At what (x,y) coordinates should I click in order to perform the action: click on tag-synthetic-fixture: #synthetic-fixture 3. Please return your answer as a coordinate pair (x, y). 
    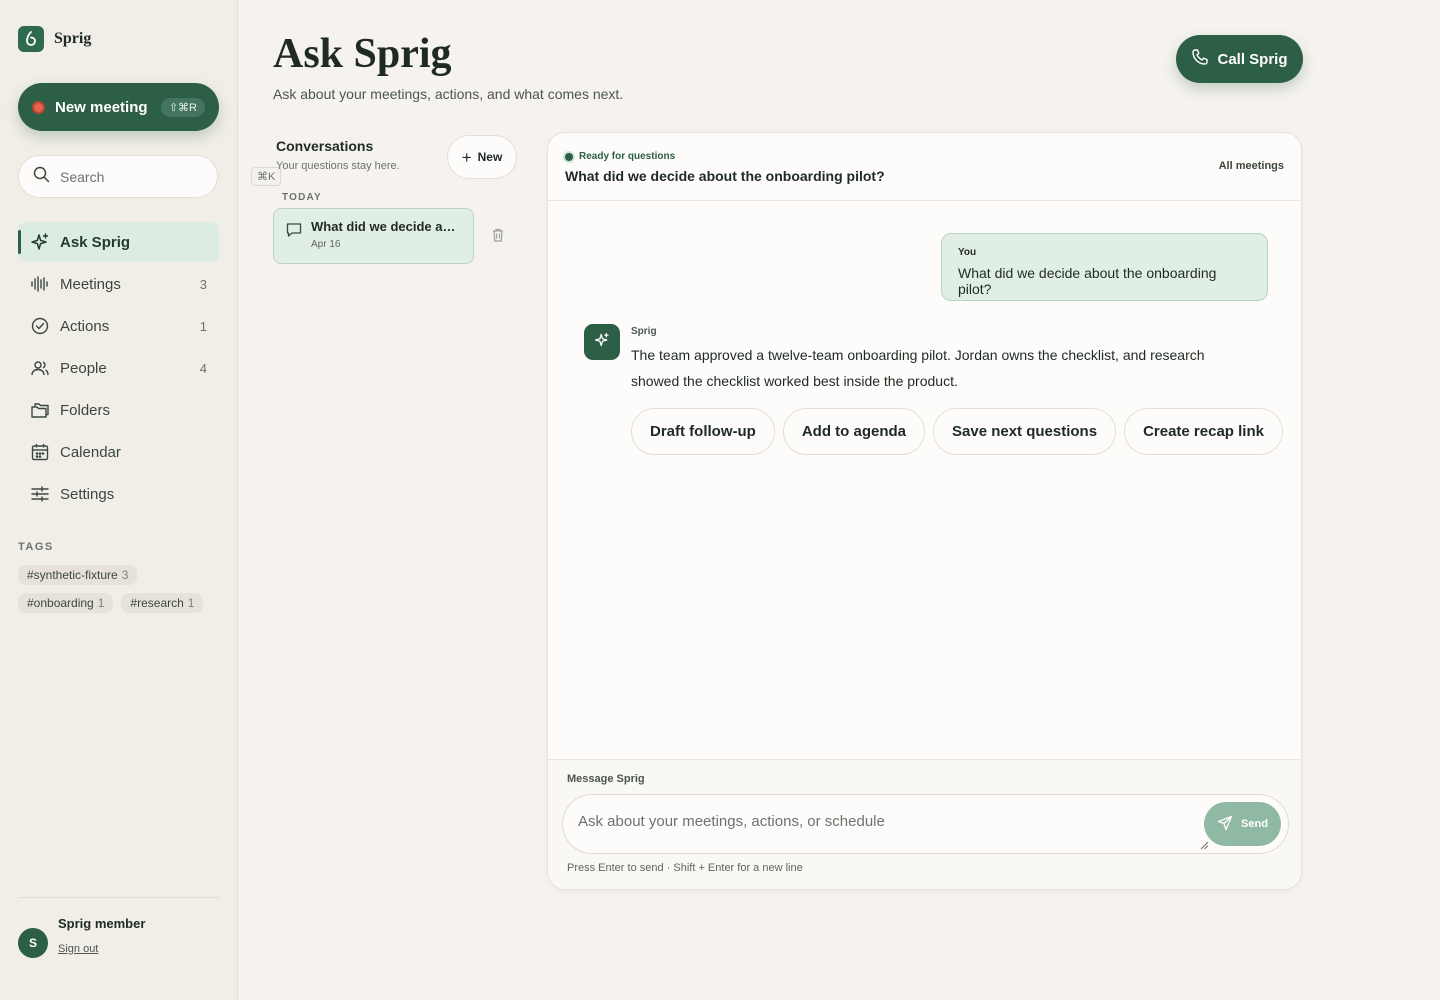
    Looking at the image, I should click on (78, 575).